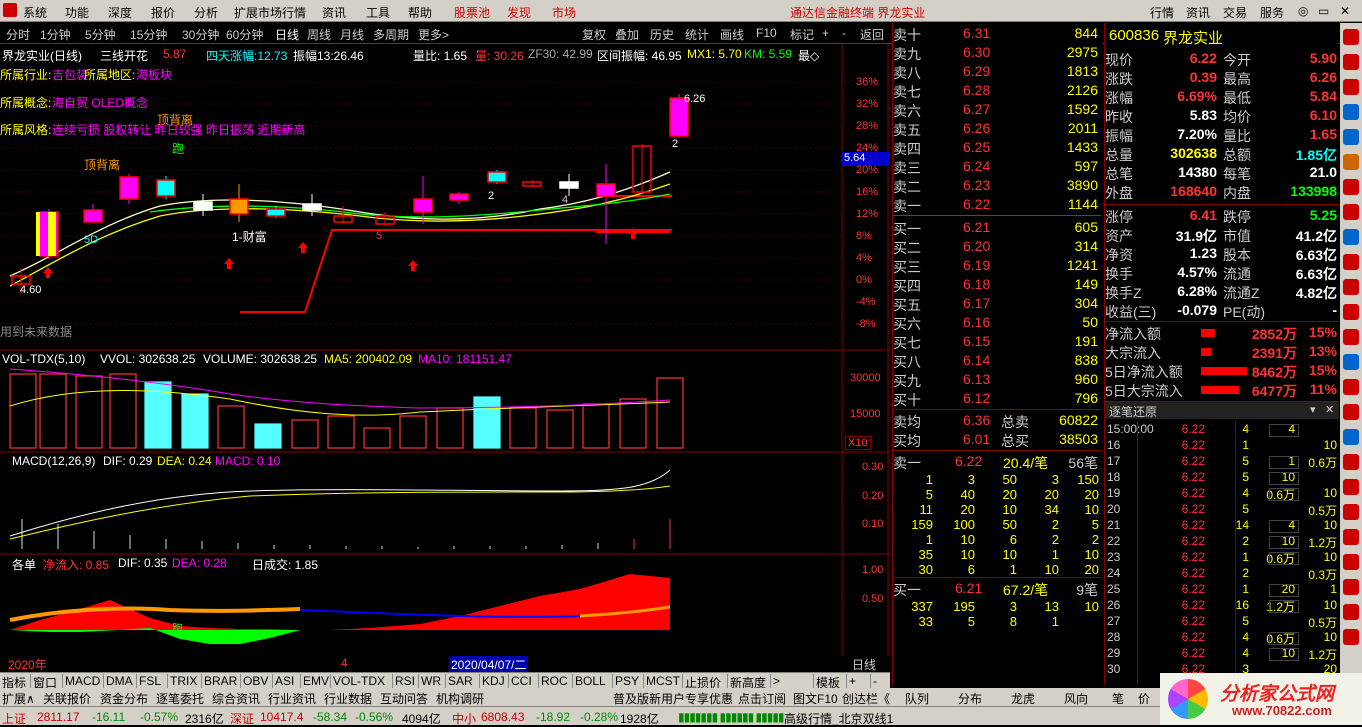 The width and height of the screenshot is (1362, 727). I want to click on news-icon, so click(1351, 87).